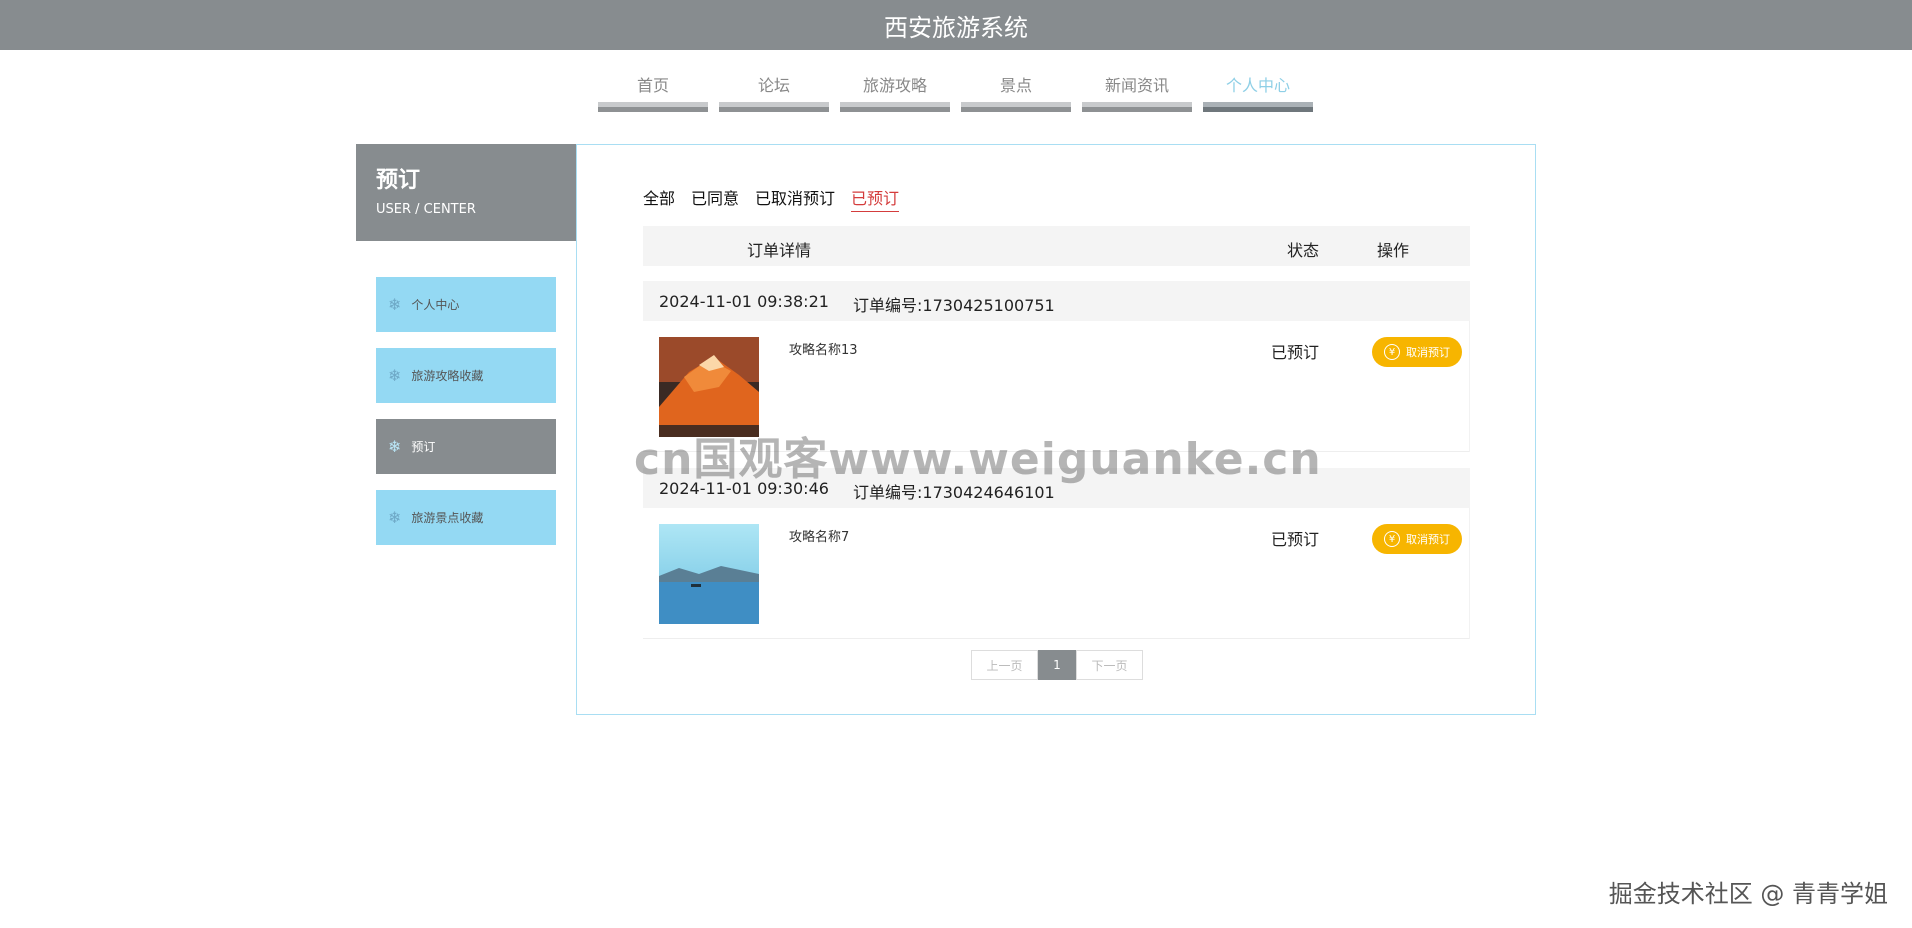 The height and width of the screenshot is (928, 1912). I want to click on table-header: 订单详情 状态 操作, so click(1056, 246).